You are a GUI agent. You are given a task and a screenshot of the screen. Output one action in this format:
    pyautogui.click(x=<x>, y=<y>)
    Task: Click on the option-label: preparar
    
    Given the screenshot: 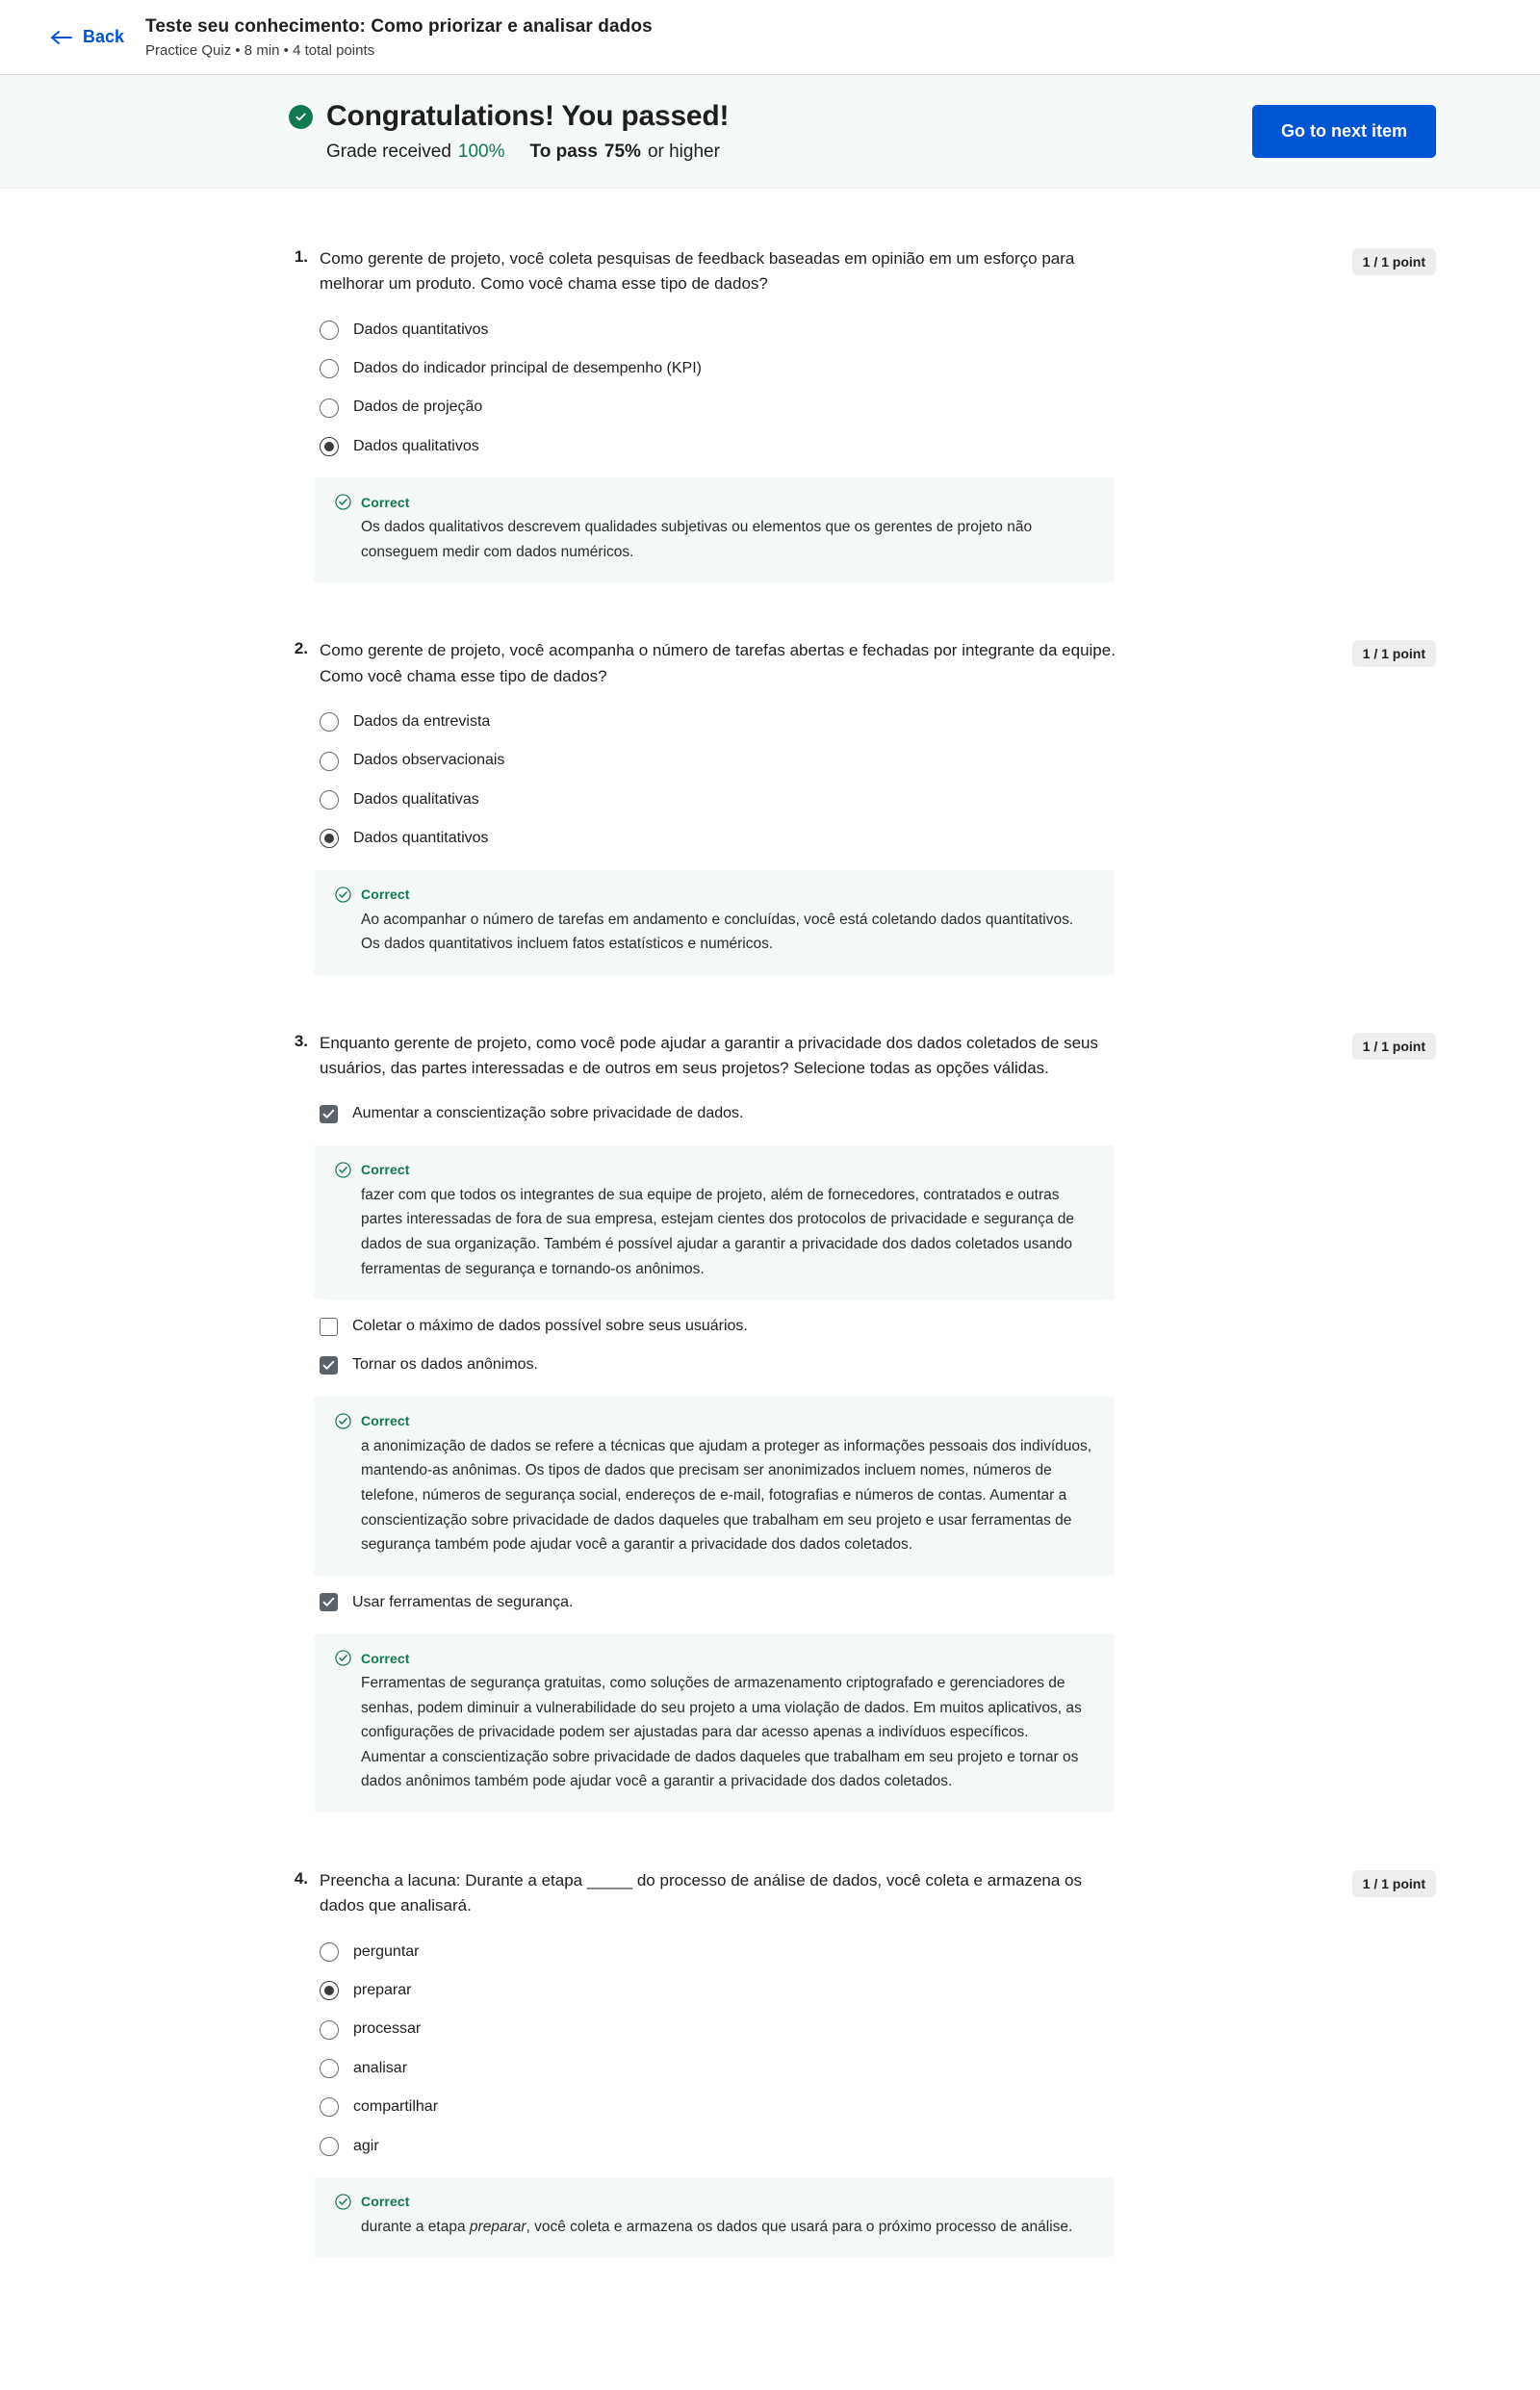 What is the action you would take?
    pyautogui.click(x=382, y=1989)
    